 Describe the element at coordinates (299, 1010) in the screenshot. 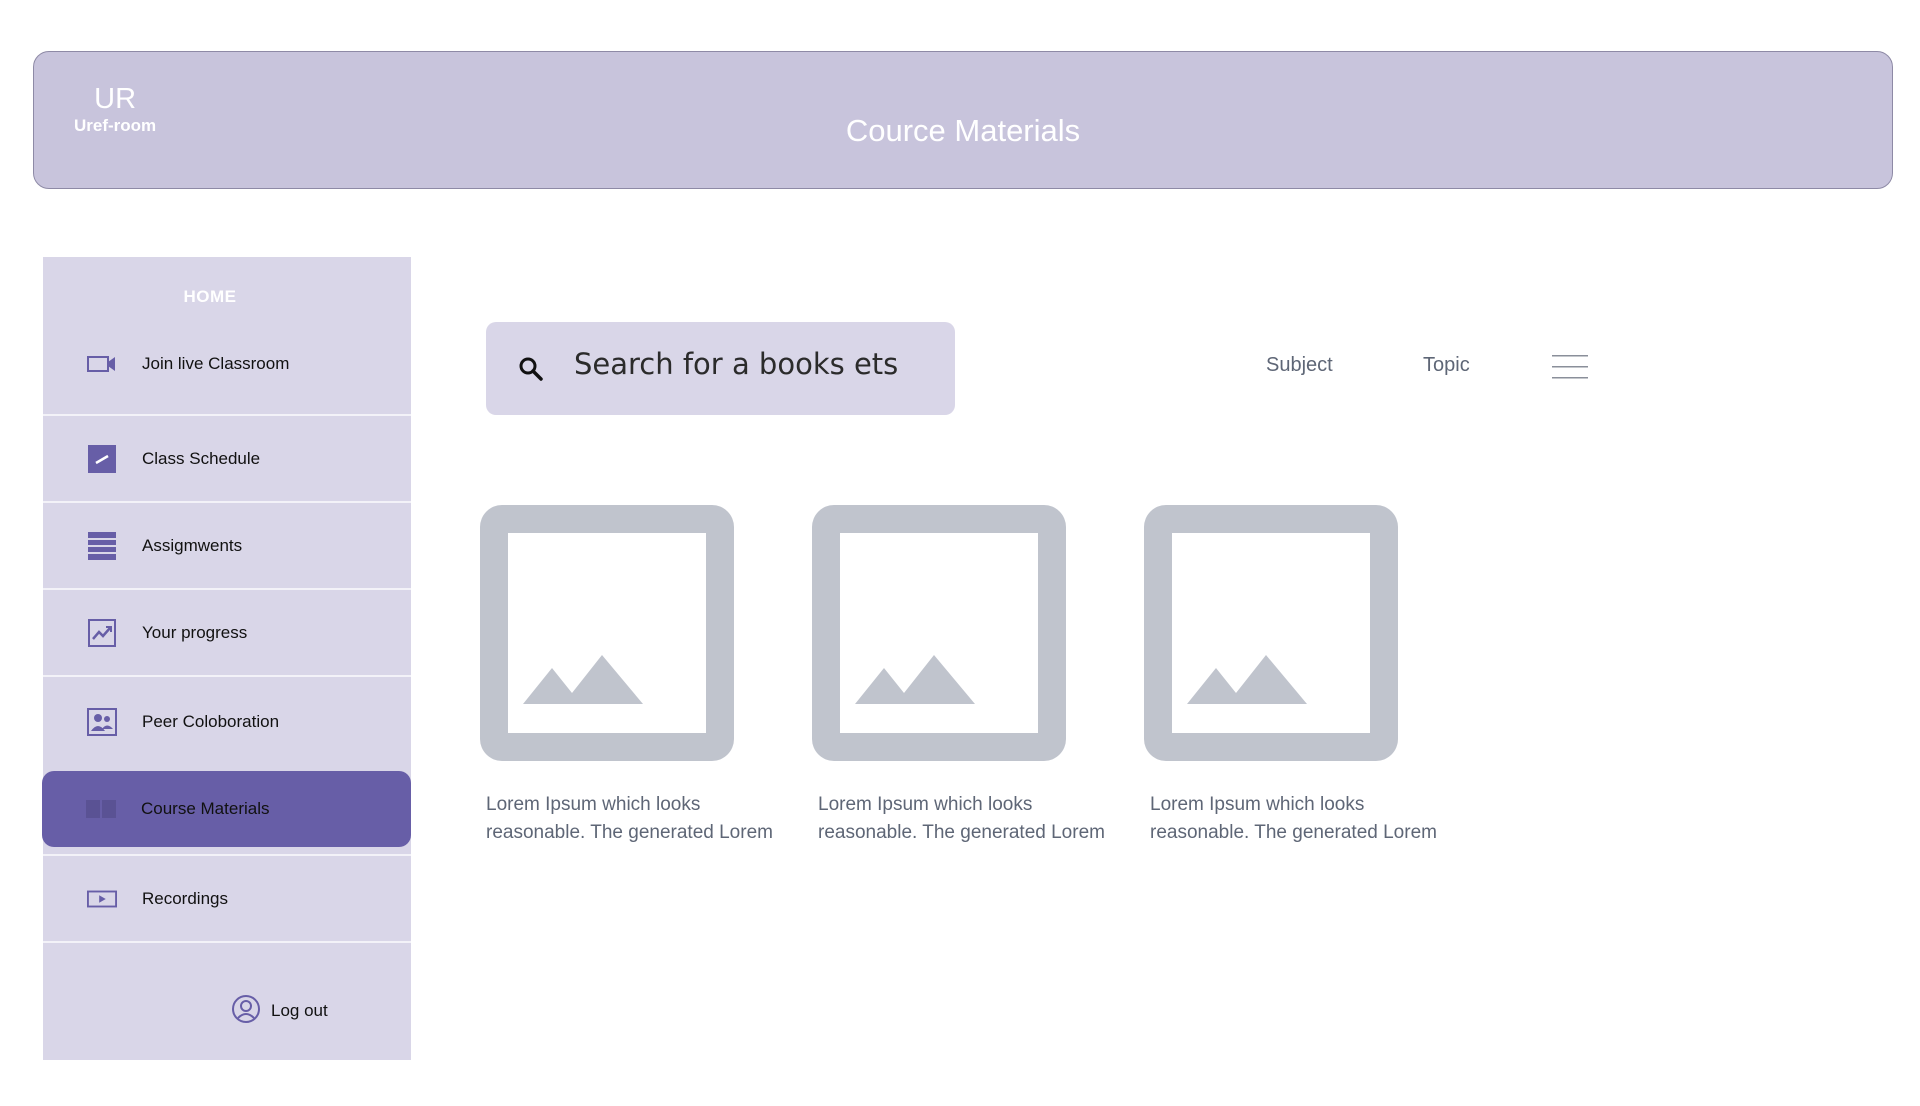

I see `logout-label: Log out` at that location.